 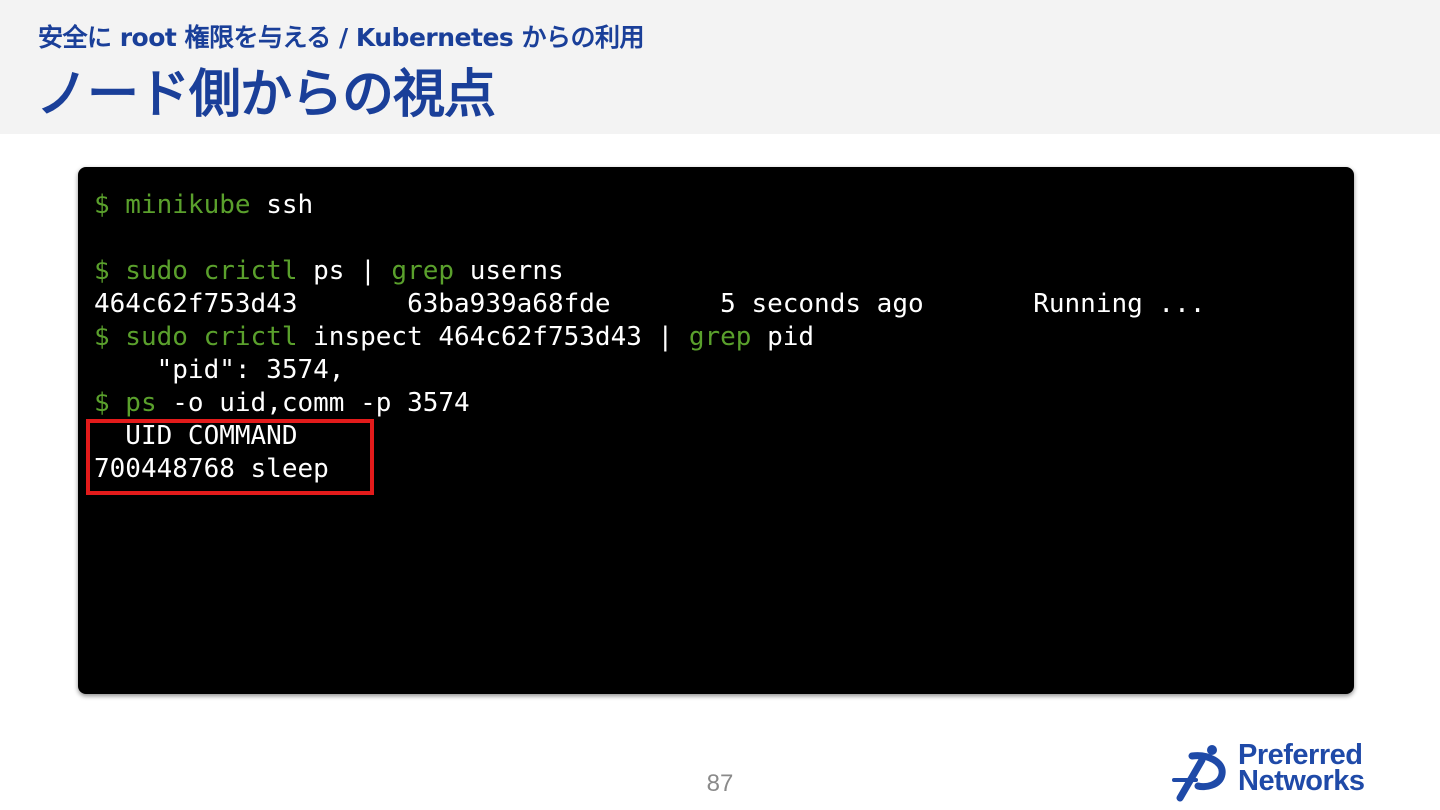 I want to click on command-prompt: $ minikube, so click(x=172, y=205).